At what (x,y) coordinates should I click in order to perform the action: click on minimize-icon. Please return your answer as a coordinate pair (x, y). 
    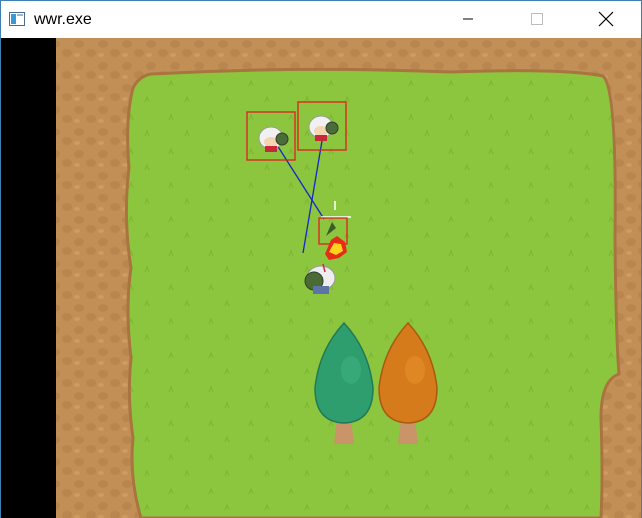
    Looking at the image, I should click on (468, 19).